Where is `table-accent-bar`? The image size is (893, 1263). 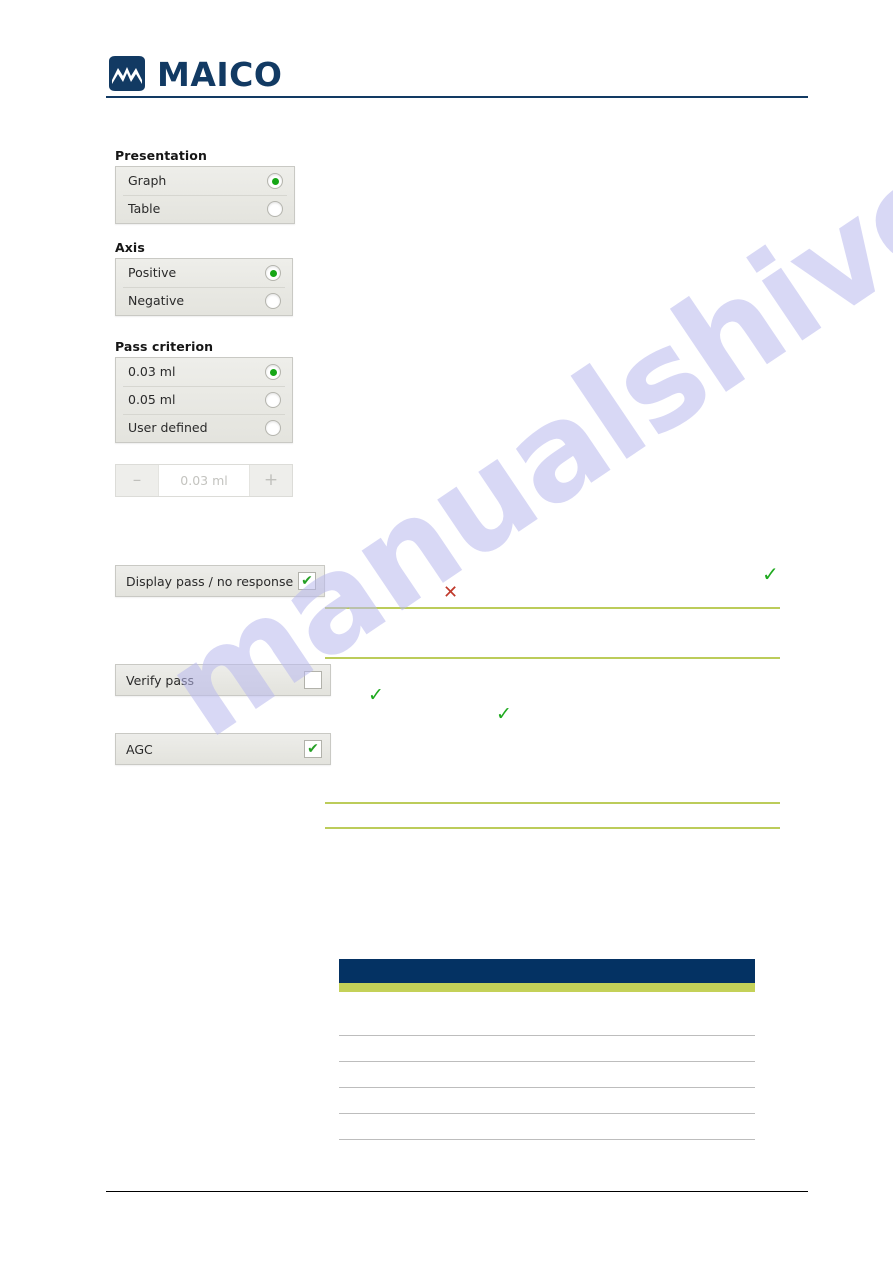
table-accent-bar is located at coordinates (547, 987).